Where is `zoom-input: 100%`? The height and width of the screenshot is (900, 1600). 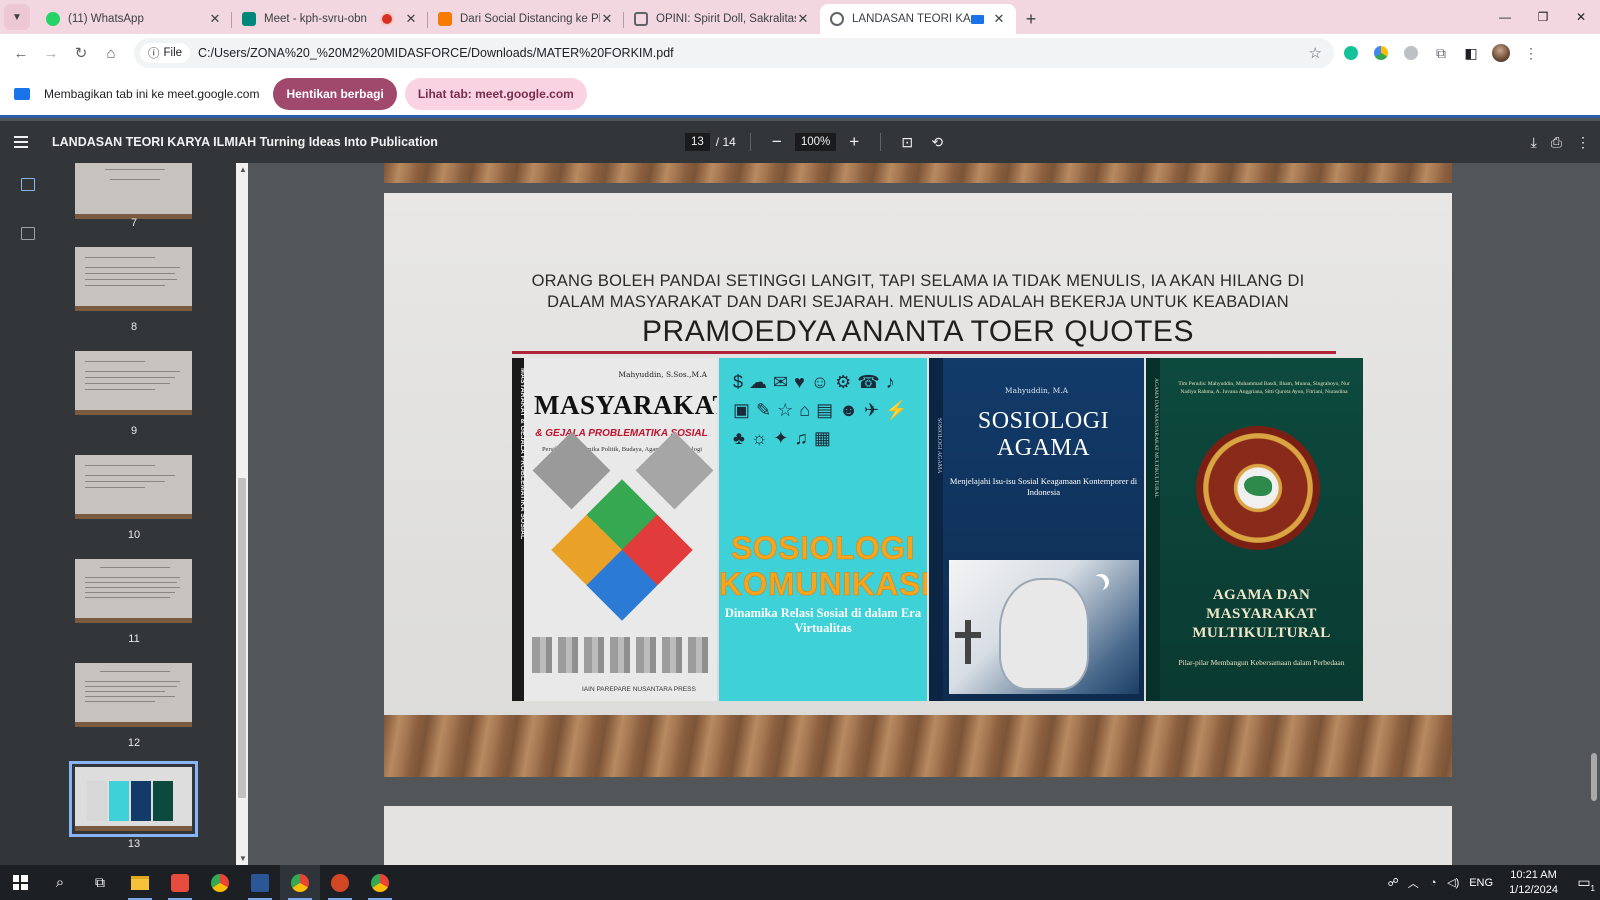
zoom-input: 100% is located at coordinates (815, 142).